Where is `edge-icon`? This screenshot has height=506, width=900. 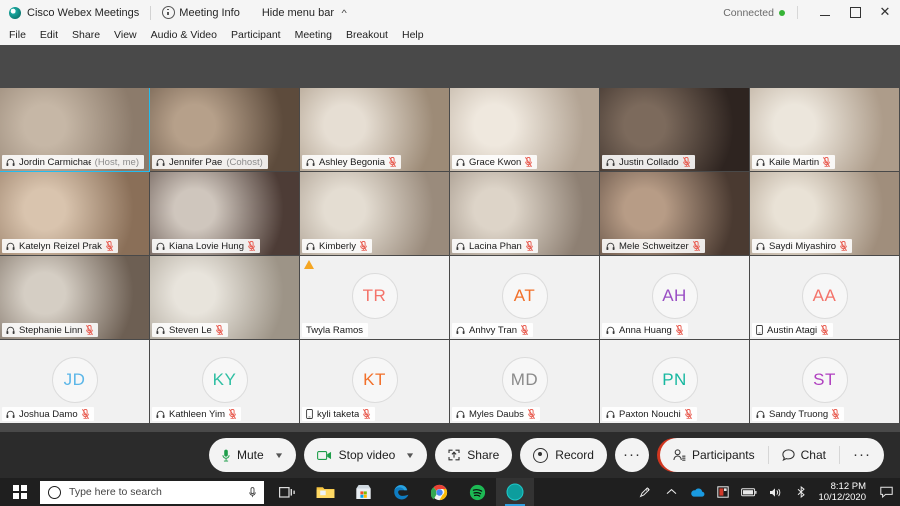 edge-icon is located at coordinates (401, 492).